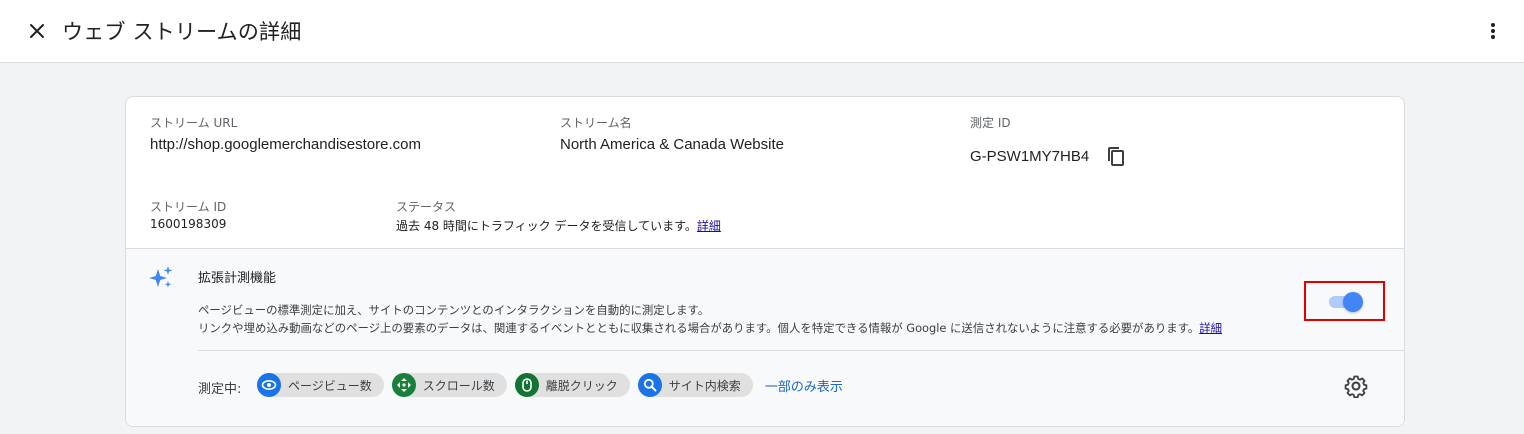 Image resolution: width=1524 pixels, height=434 pixels. Describe the element at coordinates (1356, 386) in the screenshot. I see `gear-icon` at that location.